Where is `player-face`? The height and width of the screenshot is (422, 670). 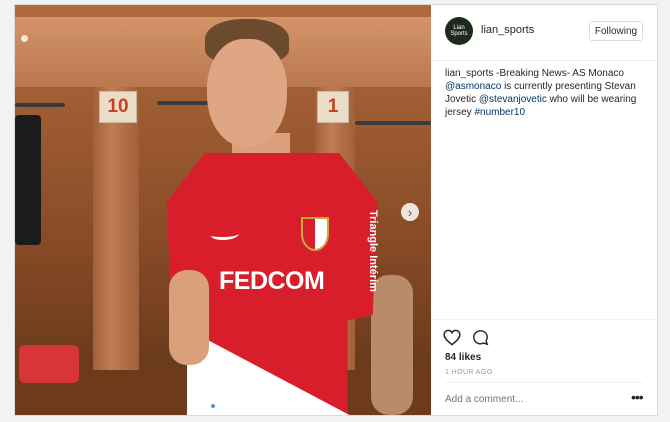
player-face is located at coordinates (247, 93).